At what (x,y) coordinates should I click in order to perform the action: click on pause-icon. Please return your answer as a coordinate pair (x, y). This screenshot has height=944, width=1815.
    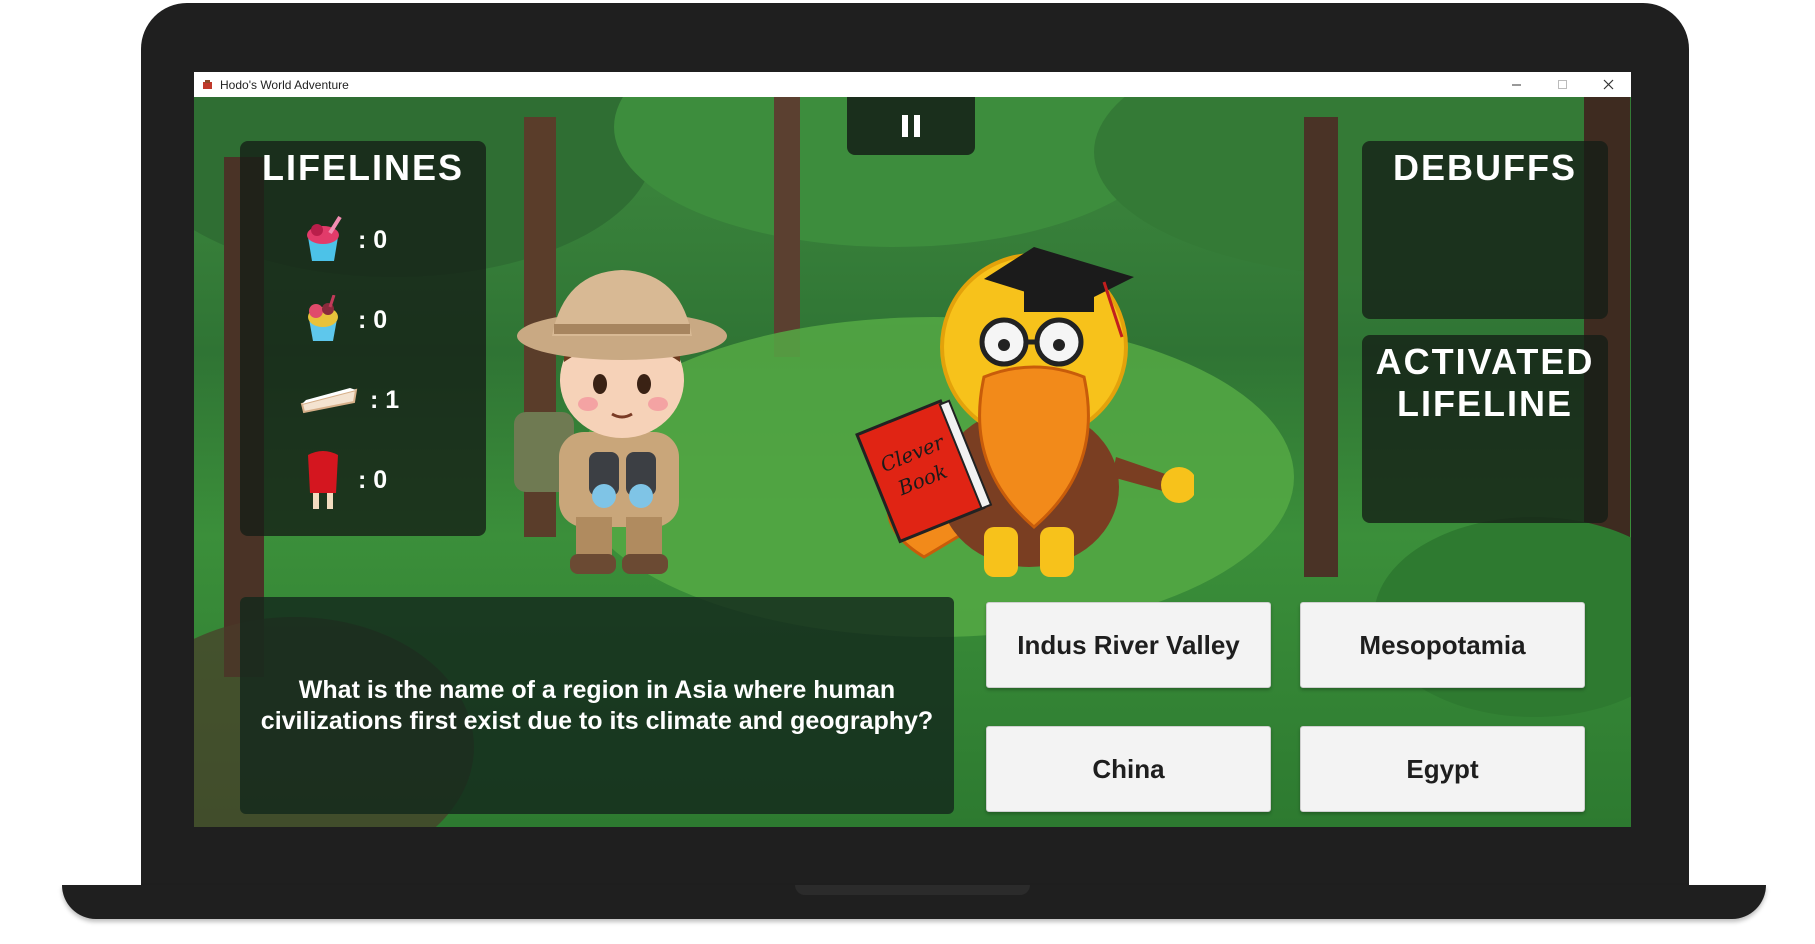
    Looking at the image, I should click on (911, 126).